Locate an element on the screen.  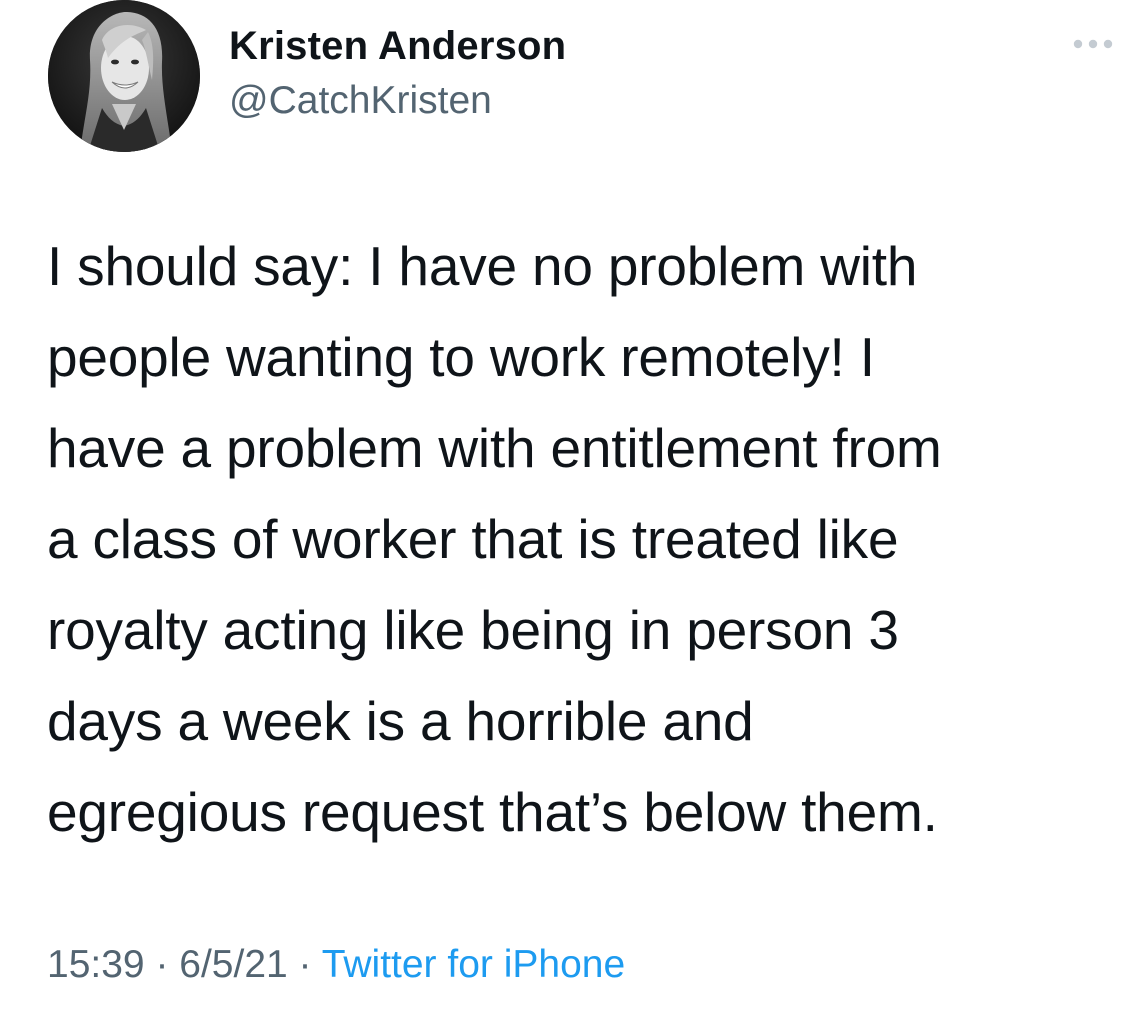
tweet-meta: 15:39 · 6/5/21 · Twitter for iPhone is located at coordinates (336, 965).